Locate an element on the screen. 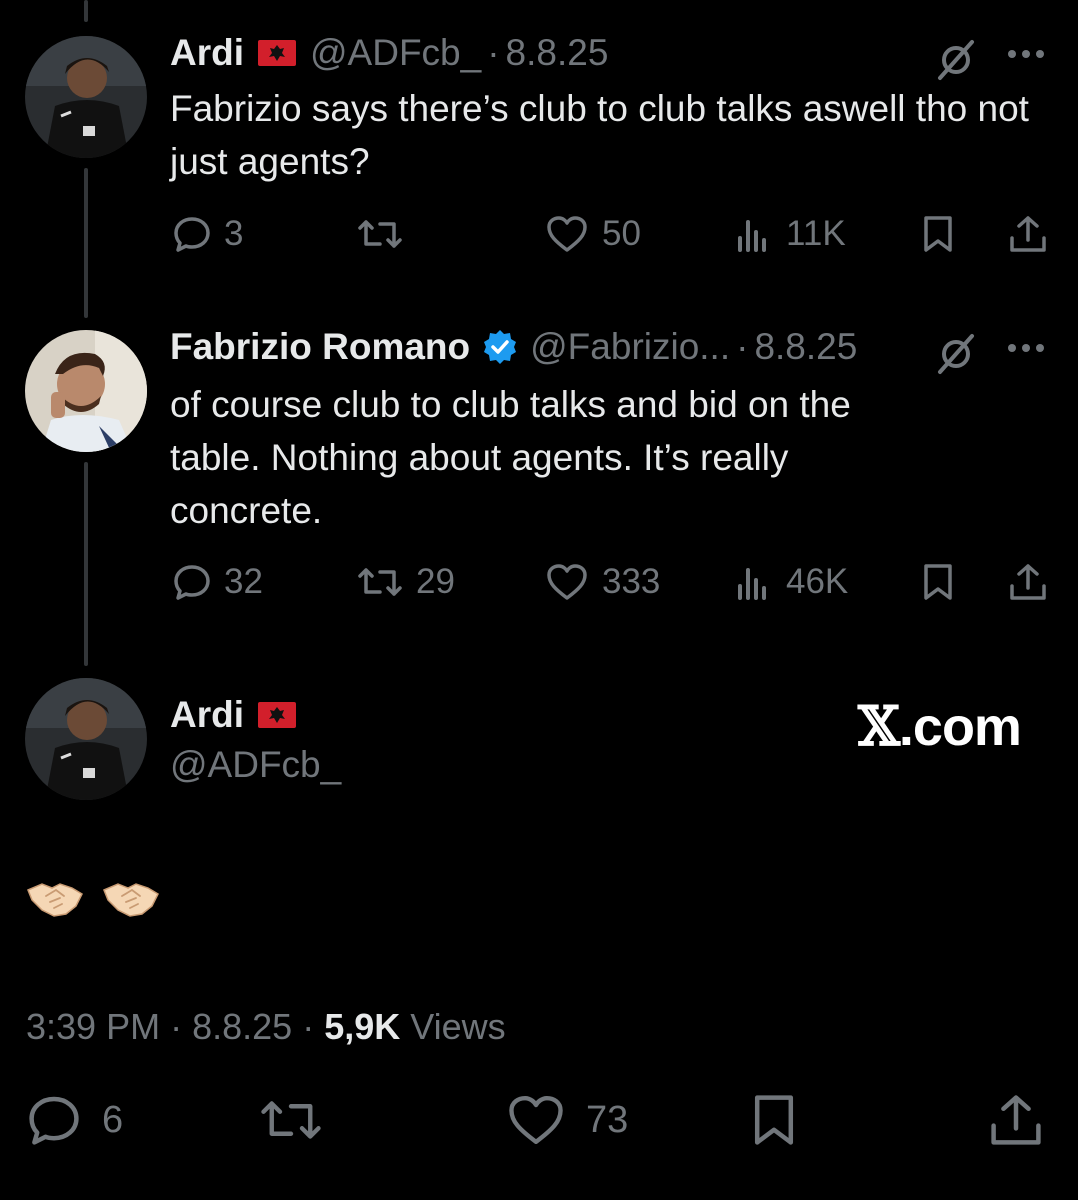 This screenshot has width=1078, height=1200. views-count: 46K is located at coordinates (817, 581).